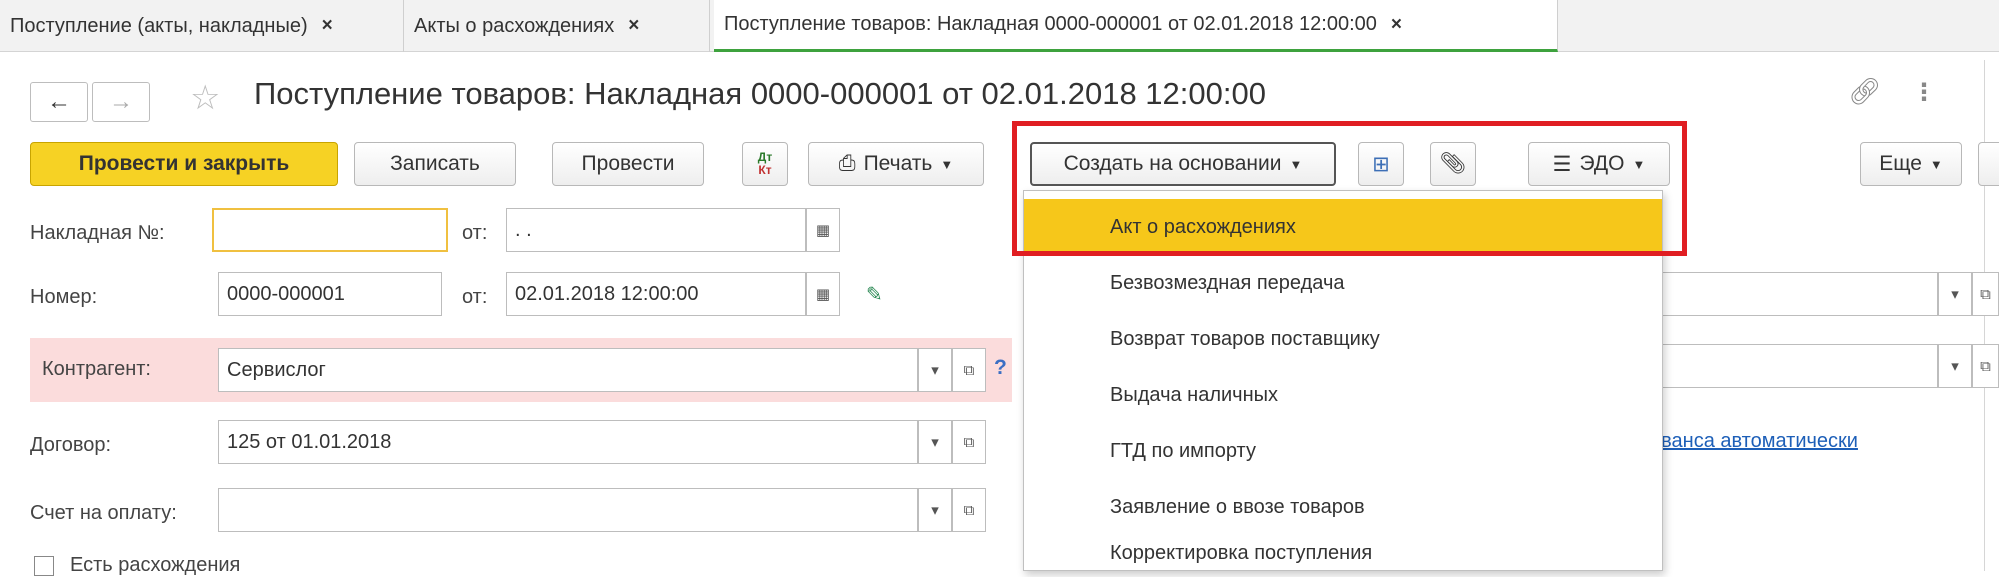 Image resolution: width=1999 pixels, height=577 pixels. Describe the element at coordinates (628, 164) in the screenshot. I see `post-button: Провести` at that location.